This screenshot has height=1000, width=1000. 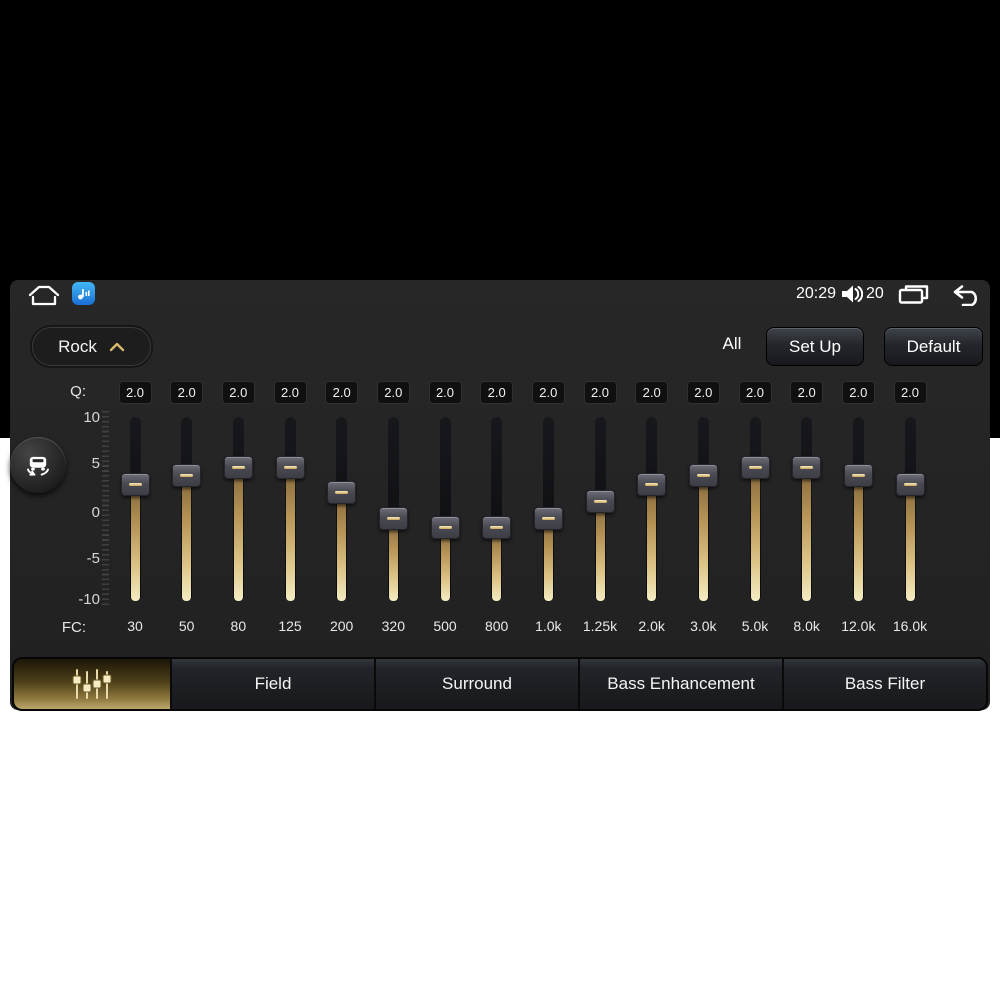 What do you see at coordinates (274, 684) in the screenshot?
I see `tab-field: Field` at bounding box center [274, 684].